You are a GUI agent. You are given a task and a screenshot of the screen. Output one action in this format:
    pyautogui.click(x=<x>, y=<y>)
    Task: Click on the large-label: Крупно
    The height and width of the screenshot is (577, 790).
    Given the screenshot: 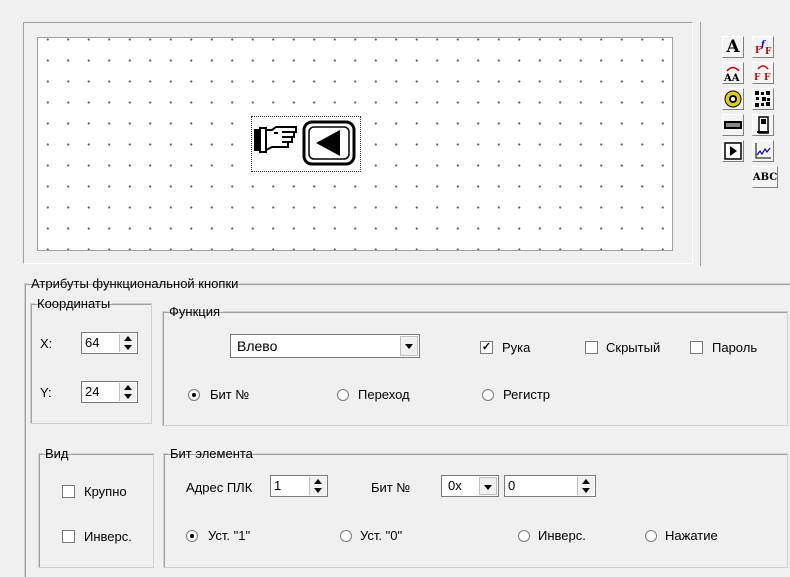 What is the action you would take?
    pyautogui.click(x=105, y=491)
    